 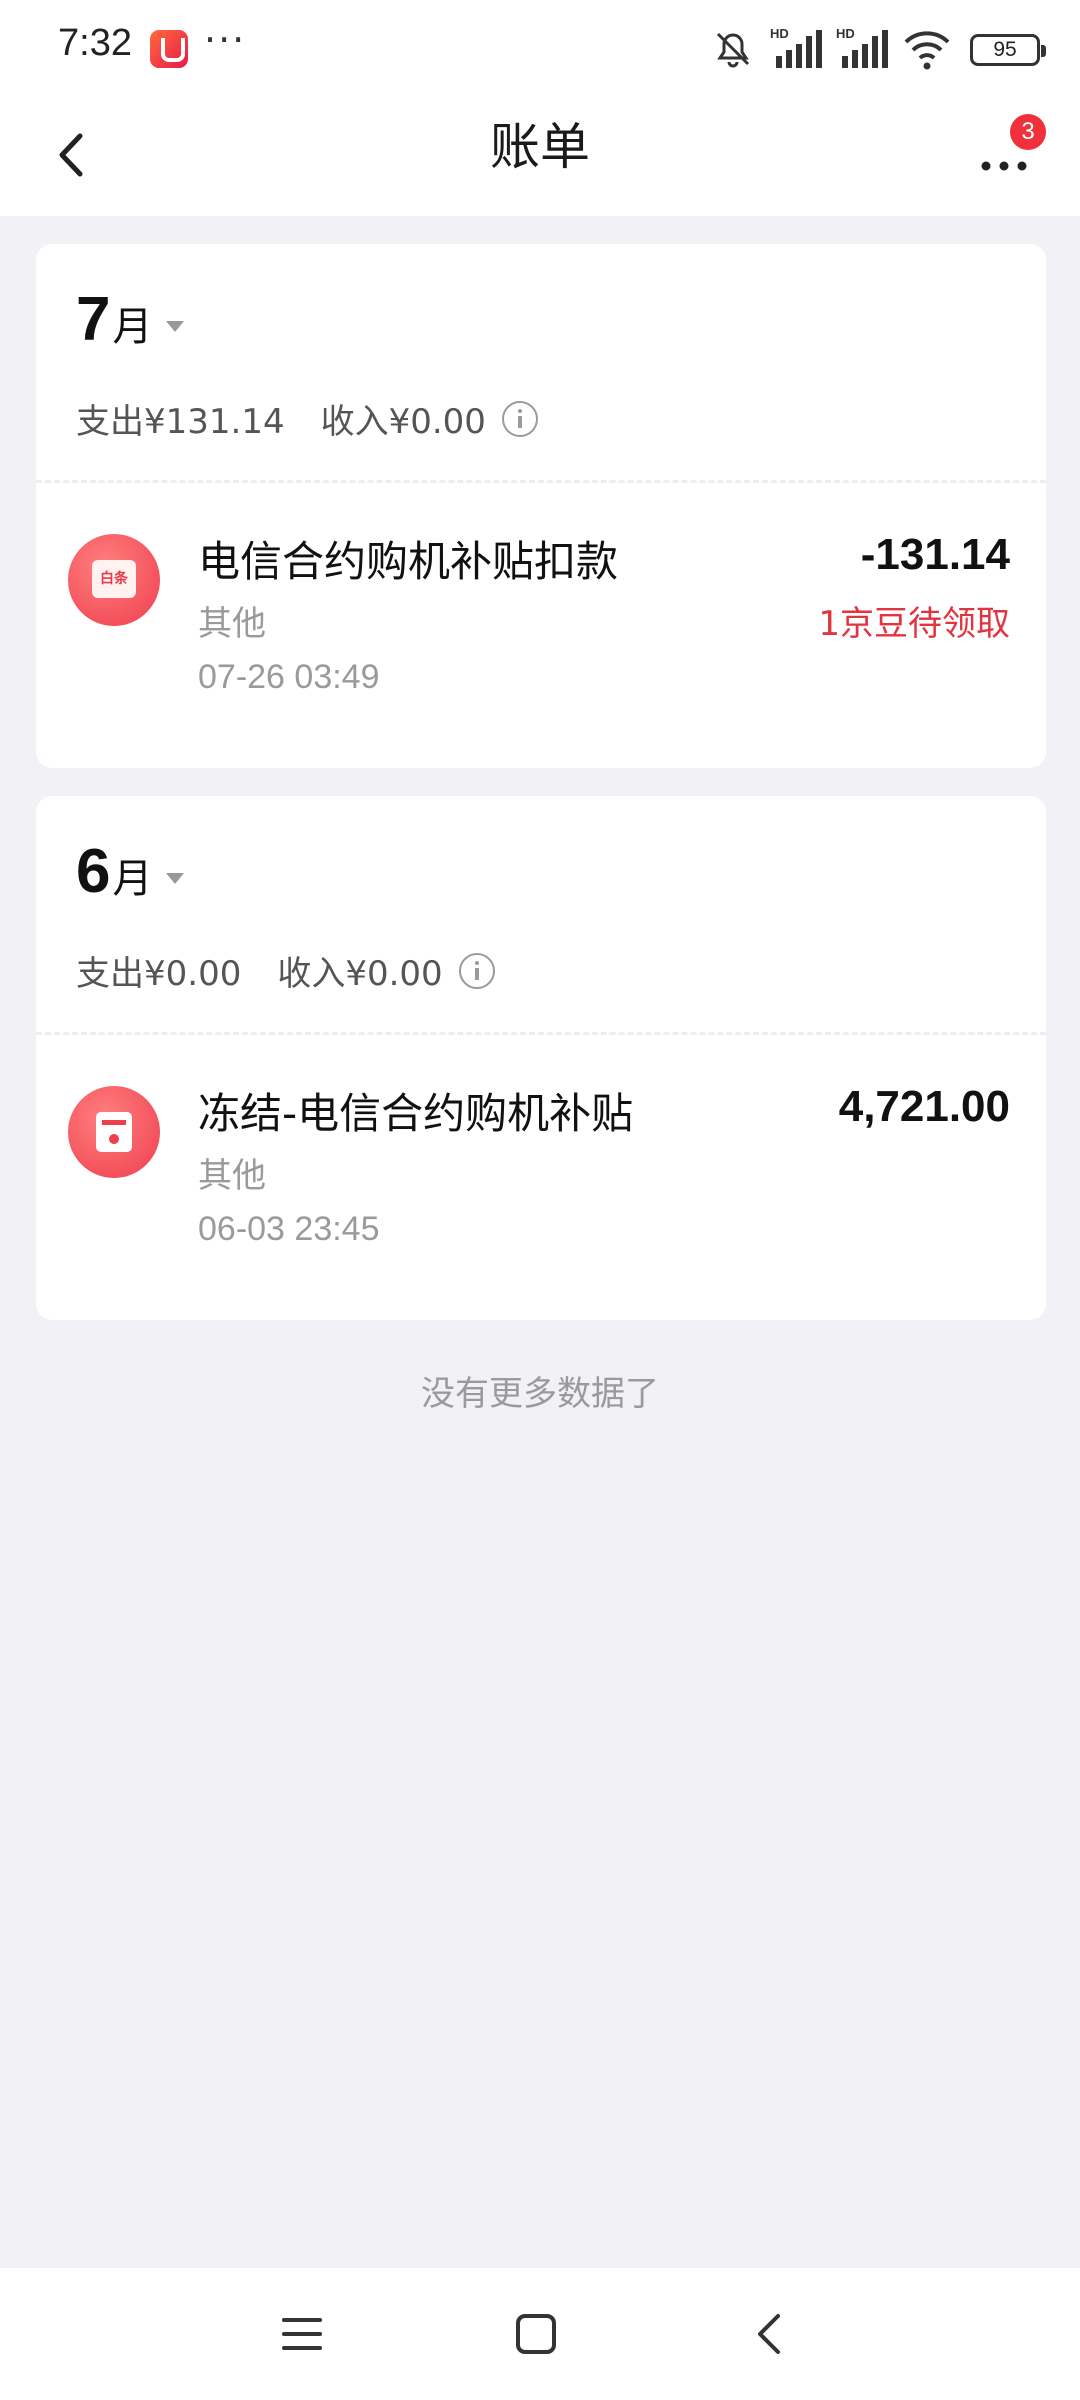 I want to click on transaction-row: 冻结-电信合约购机补贴 其他 06-03 23:45 4,721.00, so click(x=541, y=1176).